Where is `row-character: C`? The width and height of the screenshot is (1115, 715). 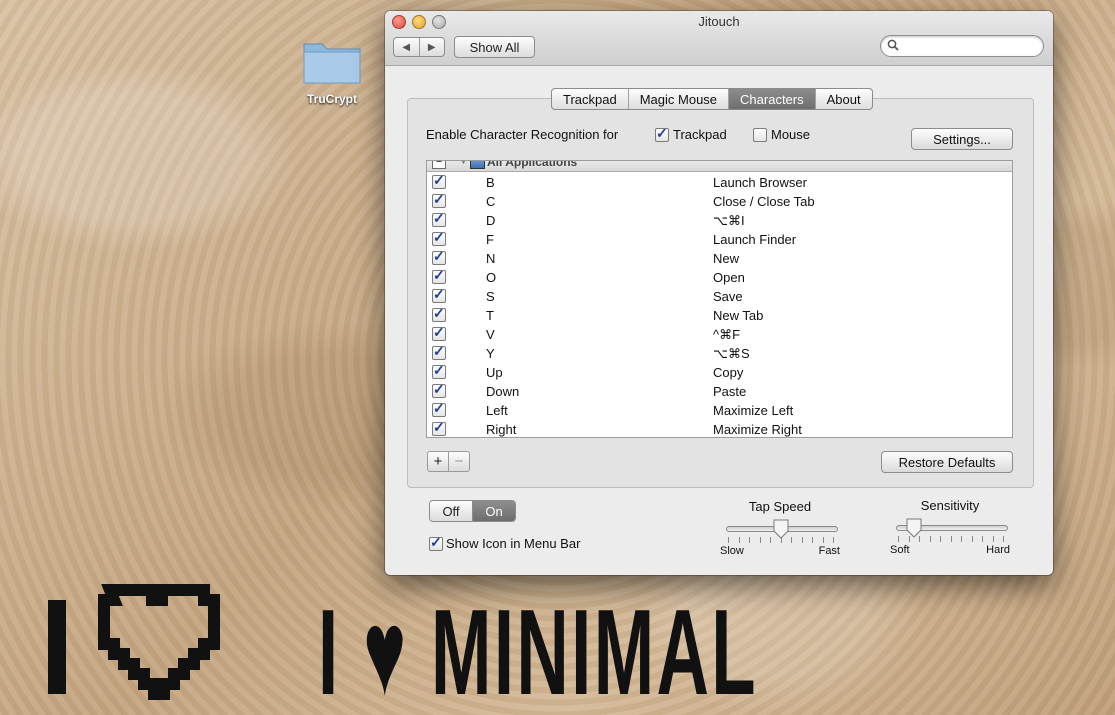 row-character: C is located at coordinates (491, 201).